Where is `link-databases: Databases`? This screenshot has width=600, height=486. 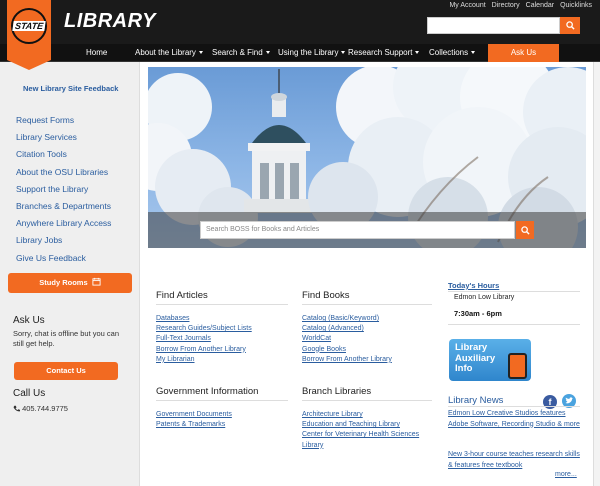
link-databases: Databases is located at coordinates (204, 319).